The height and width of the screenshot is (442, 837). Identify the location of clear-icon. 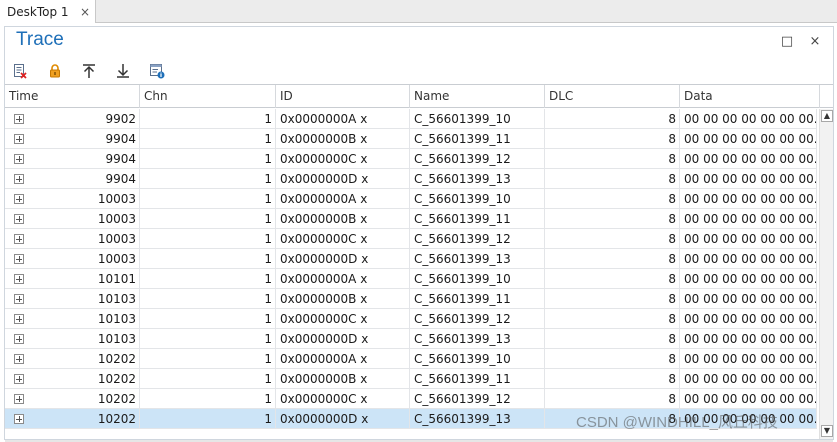
(20, 71).